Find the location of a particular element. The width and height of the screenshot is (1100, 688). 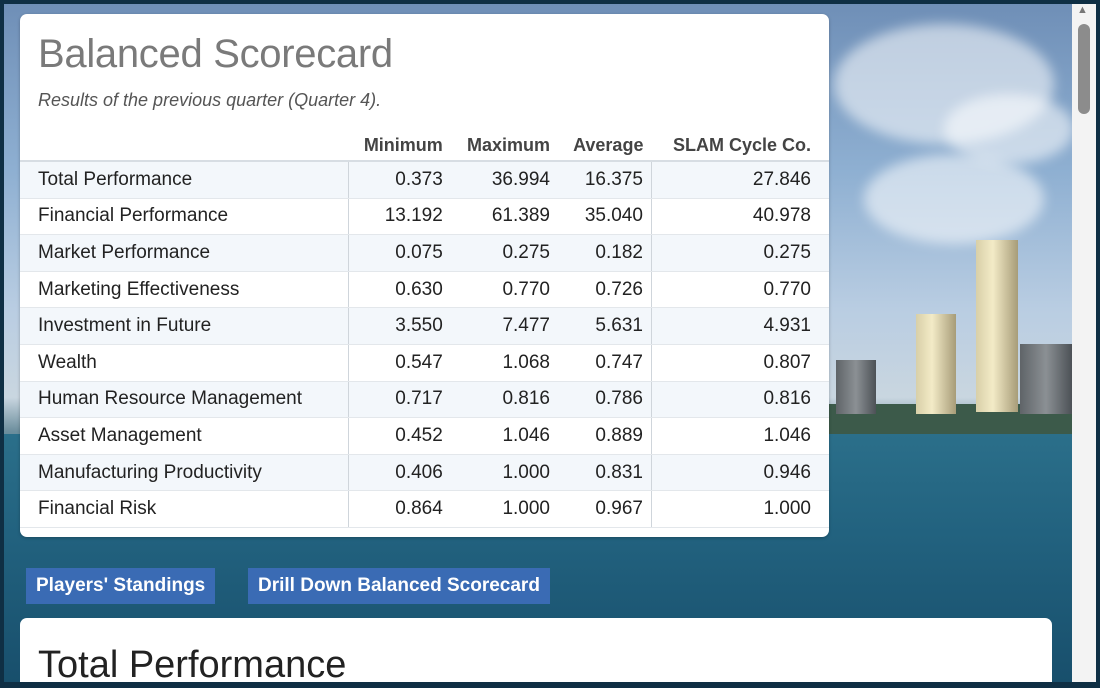

table-header-row: Minimum Maximum Average SLAM Cycle Co. is located at coordinates (424, 146).